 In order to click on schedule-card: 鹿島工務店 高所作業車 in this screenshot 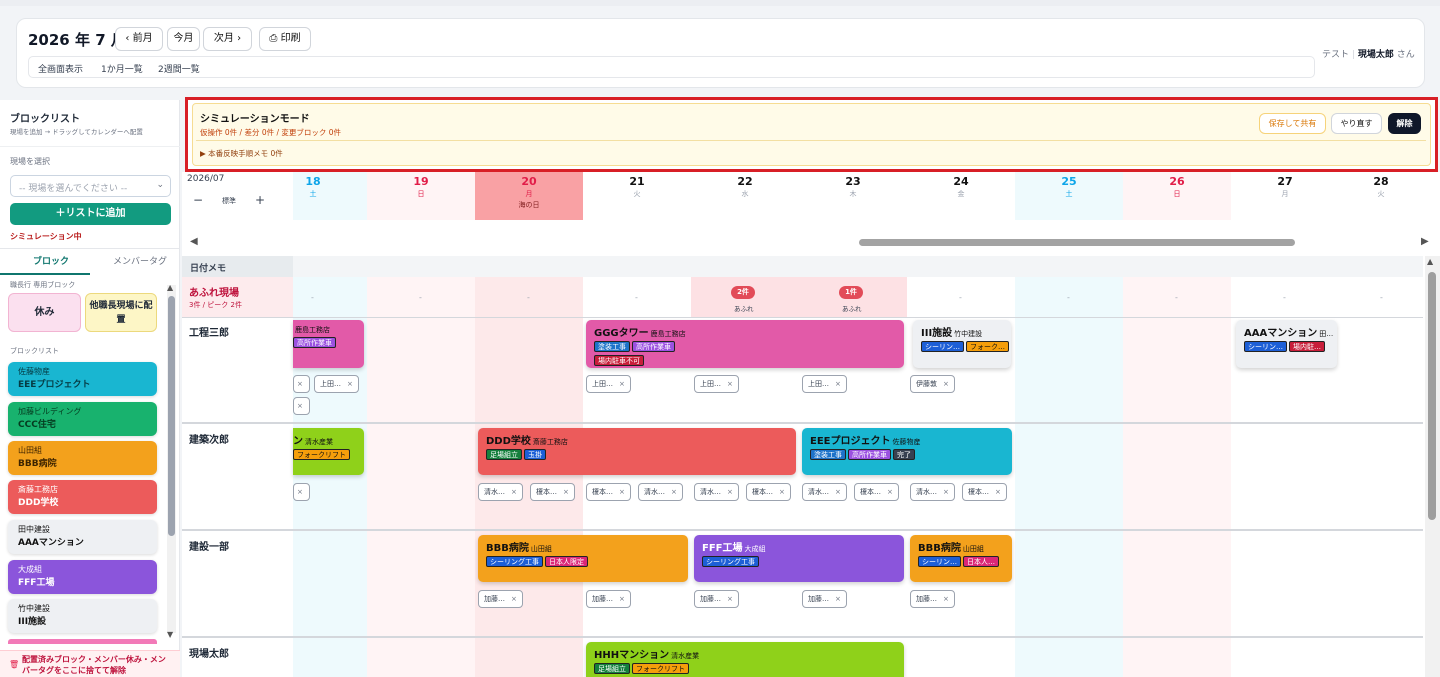, I will do `click(328, 344)`.